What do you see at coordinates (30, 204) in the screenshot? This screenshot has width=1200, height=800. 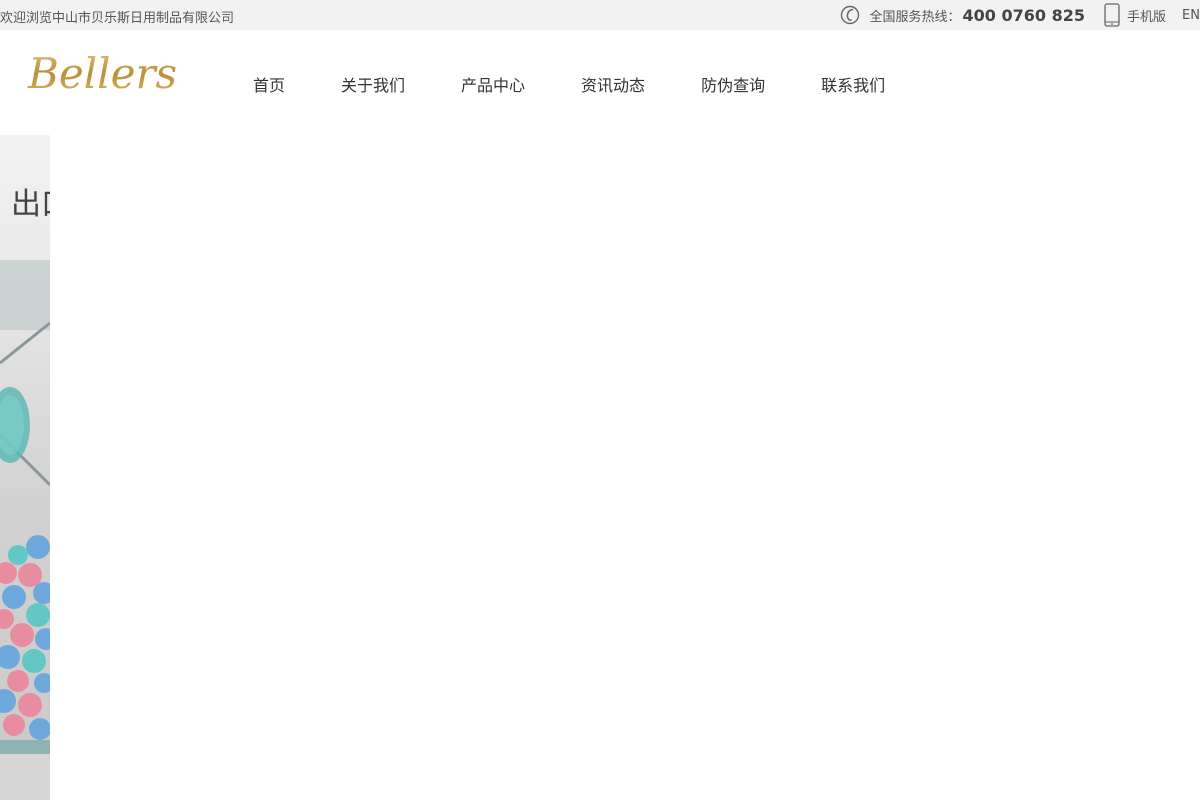 I see `banner-heading: 出口` at bounding box center [30, 204].